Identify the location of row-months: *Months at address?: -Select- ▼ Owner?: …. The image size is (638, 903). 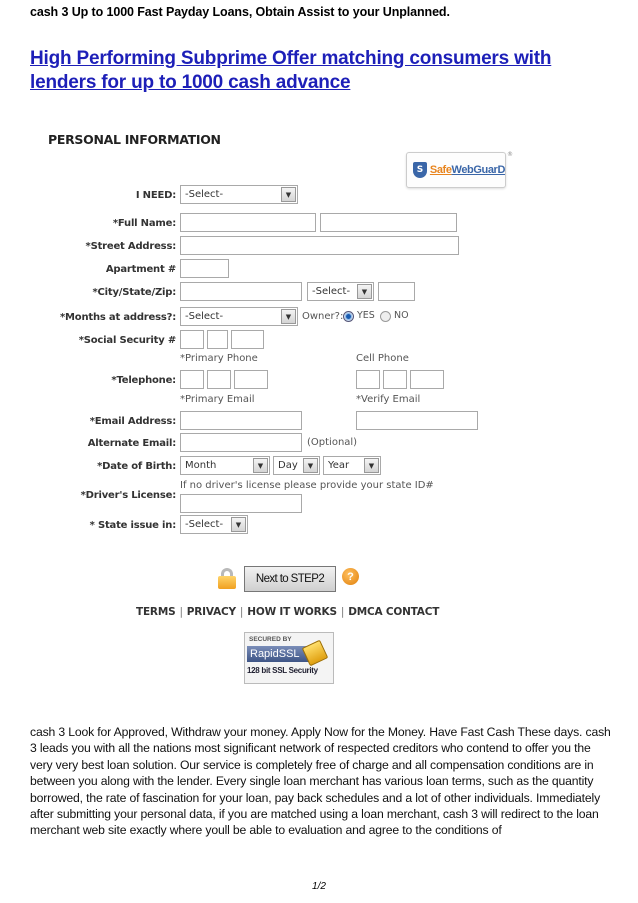
(275, 317).